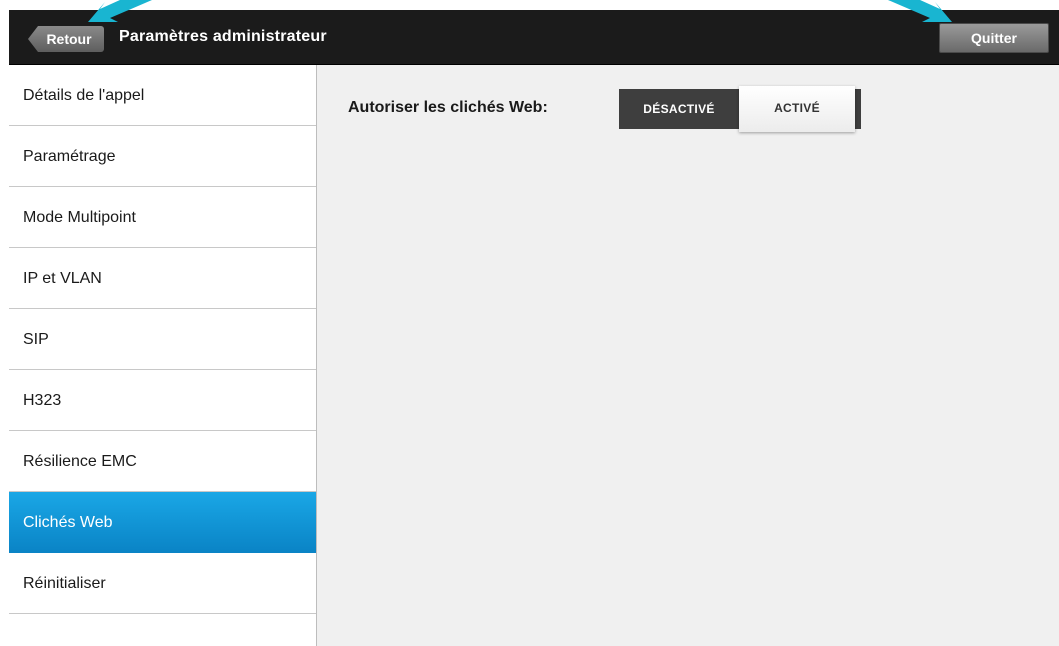  What do you see at coordinates (162, 461) in the screenshot?
I see `sidebar-item-emc-resilience: Résilience EMC` at bounding box center [162, 461].